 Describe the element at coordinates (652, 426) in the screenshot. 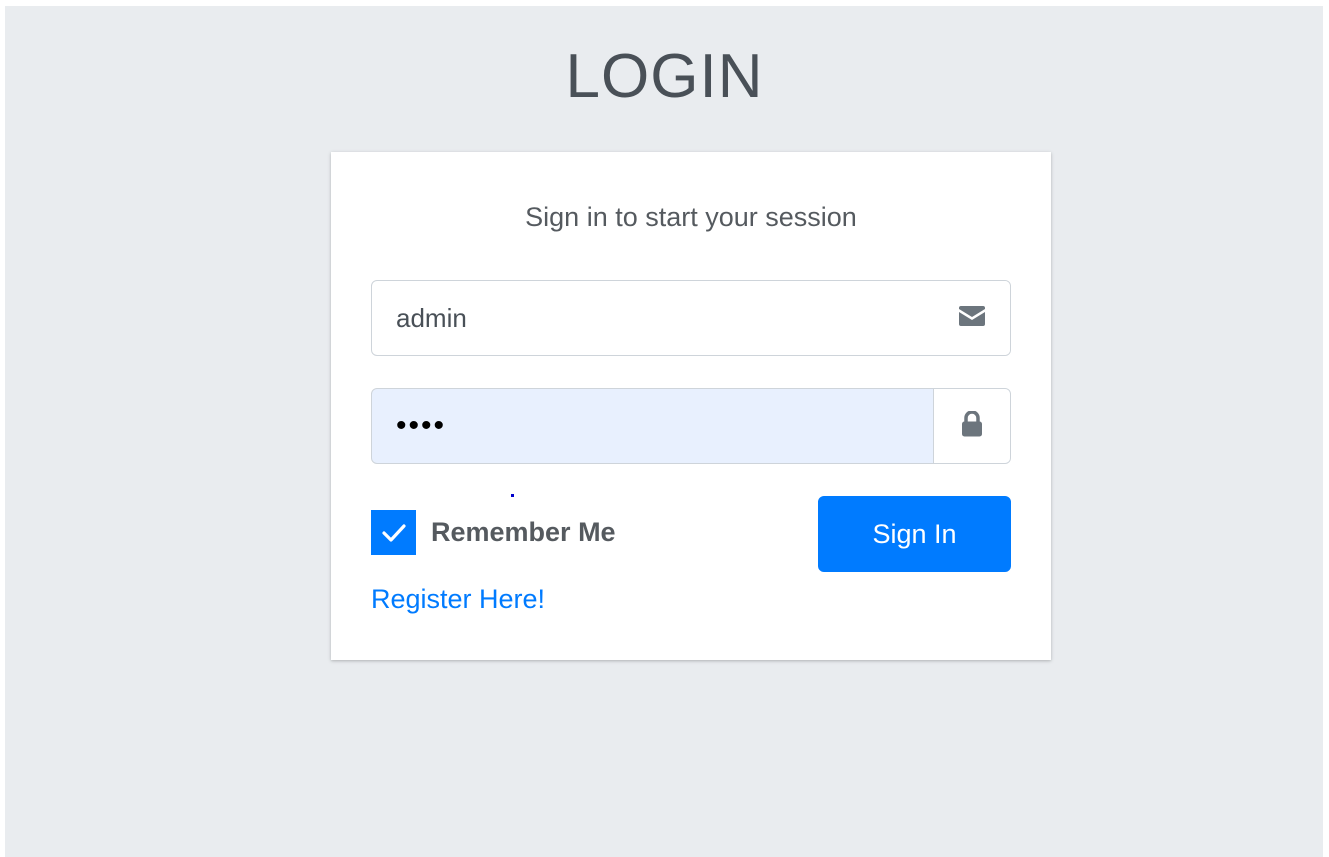

I see `password-input` at that location.